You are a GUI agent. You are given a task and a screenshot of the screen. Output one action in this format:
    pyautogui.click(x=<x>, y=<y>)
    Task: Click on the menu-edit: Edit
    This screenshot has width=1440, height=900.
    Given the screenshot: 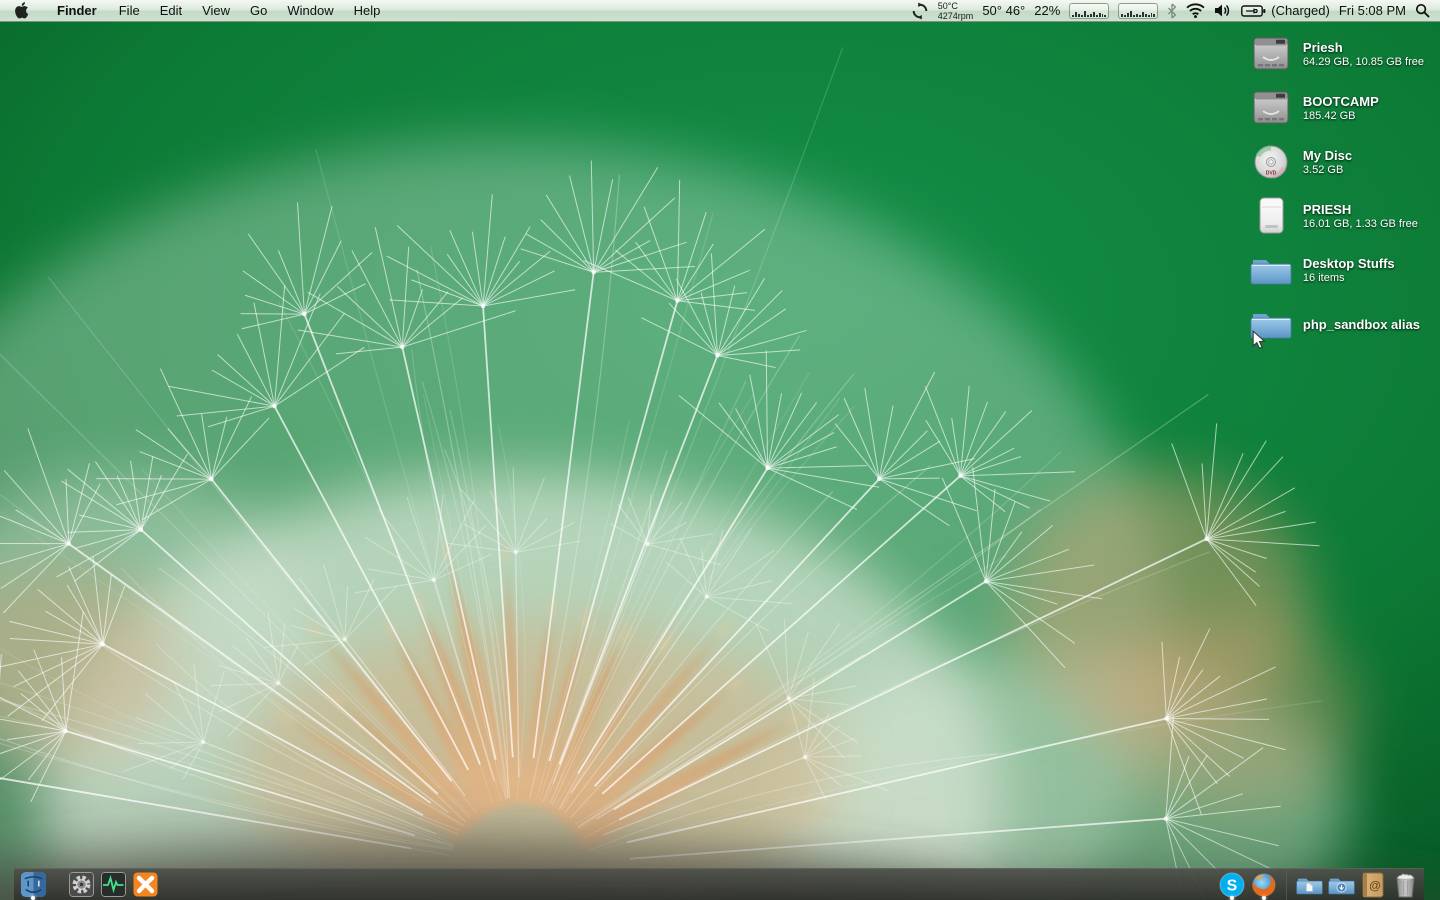 What is the action you would take?
    pyautogui.click(x=171, y=10)
    